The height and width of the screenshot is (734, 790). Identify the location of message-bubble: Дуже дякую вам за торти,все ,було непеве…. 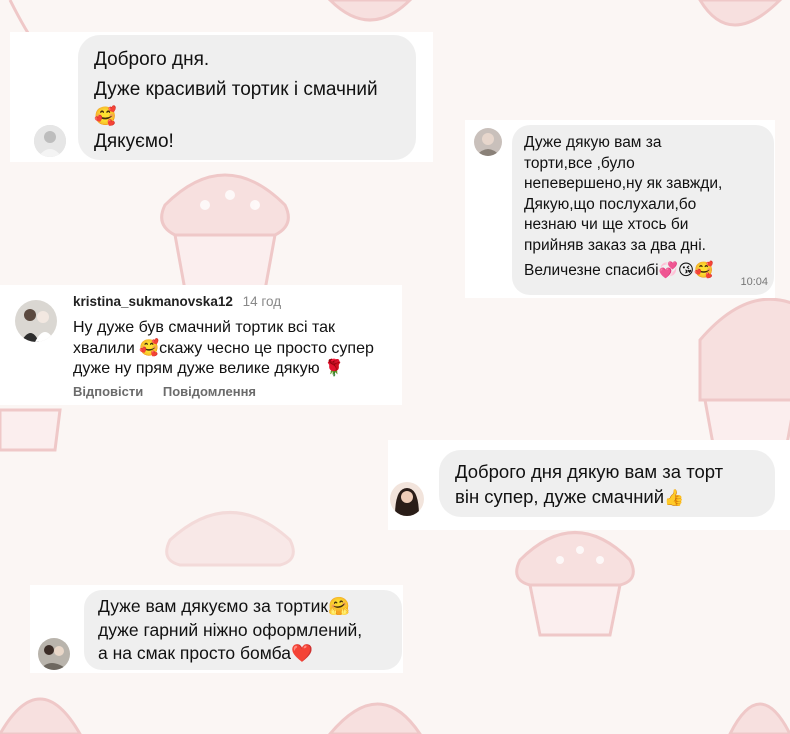
(643, 210).